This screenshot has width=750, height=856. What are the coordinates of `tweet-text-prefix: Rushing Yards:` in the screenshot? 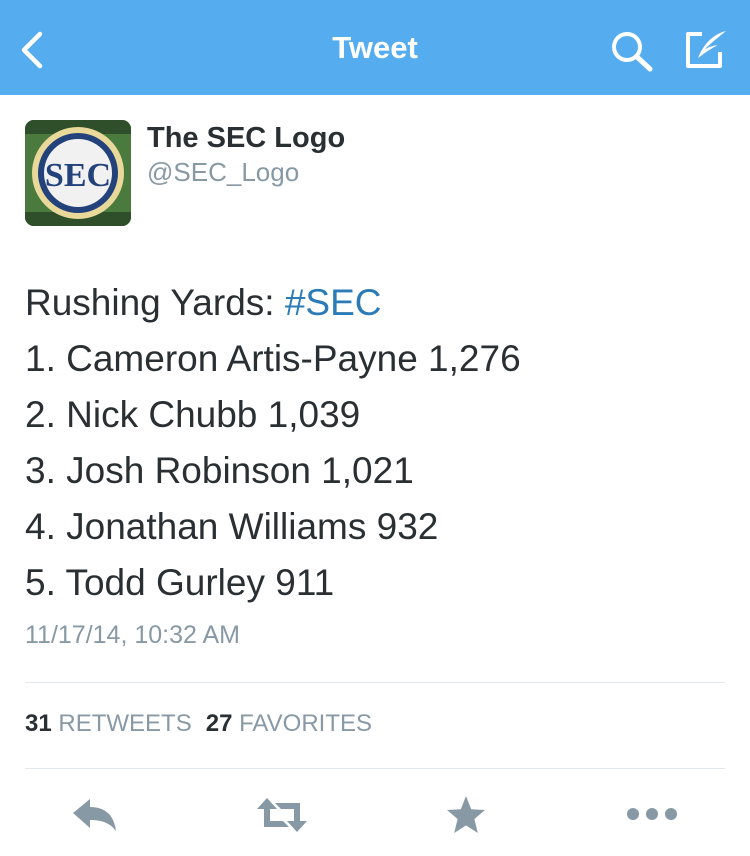 It's located at (155, 302).